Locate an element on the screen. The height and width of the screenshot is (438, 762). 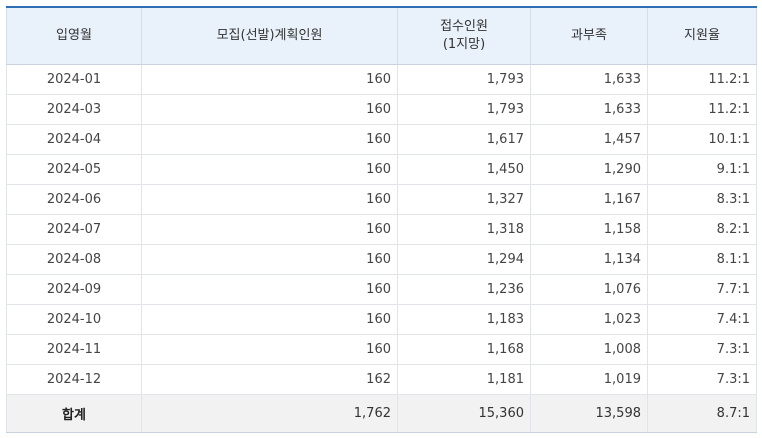
cell-applicants: 1,450 is located at coordinates (464, 169).